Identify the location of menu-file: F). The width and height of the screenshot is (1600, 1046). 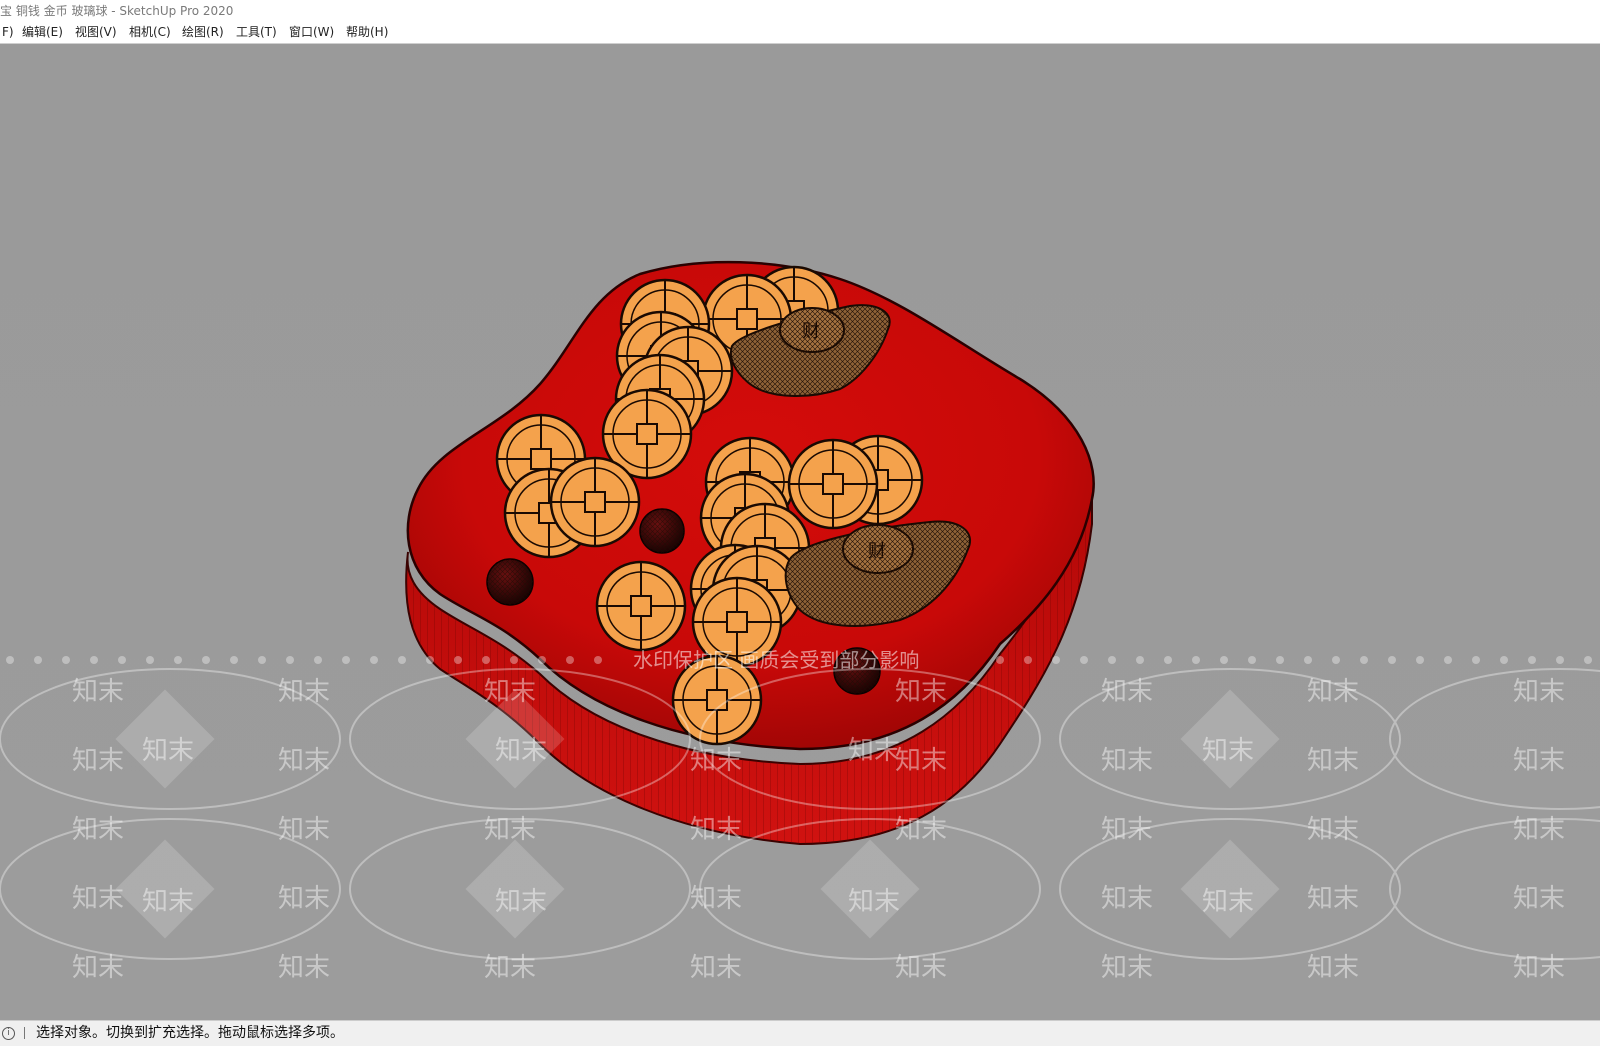
(8, 32).